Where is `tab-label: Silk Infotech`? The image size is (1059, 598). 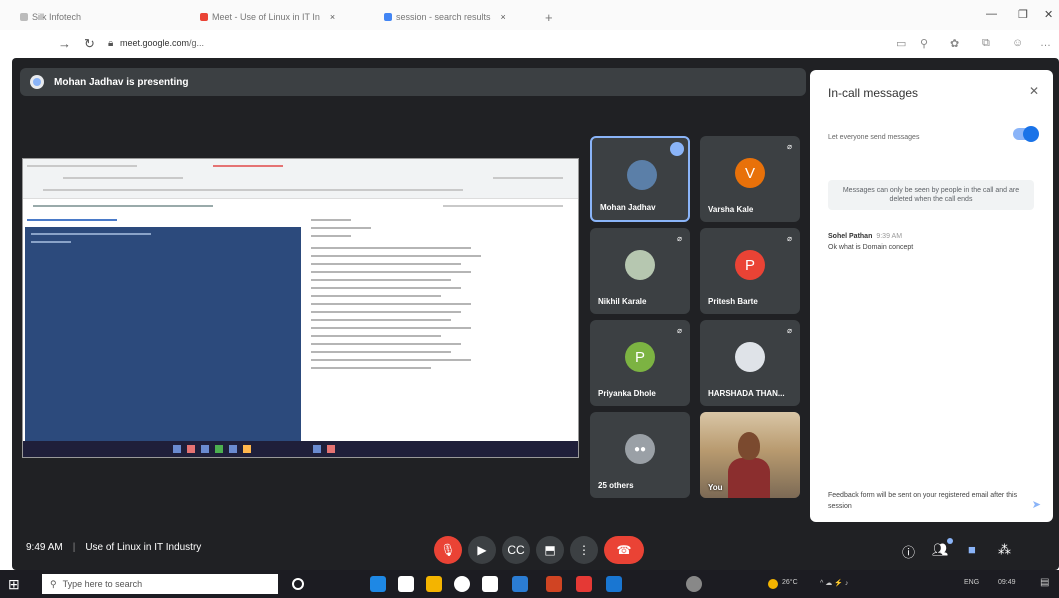
tab-label: Silk Infotech is located at coordinates (57, 17).